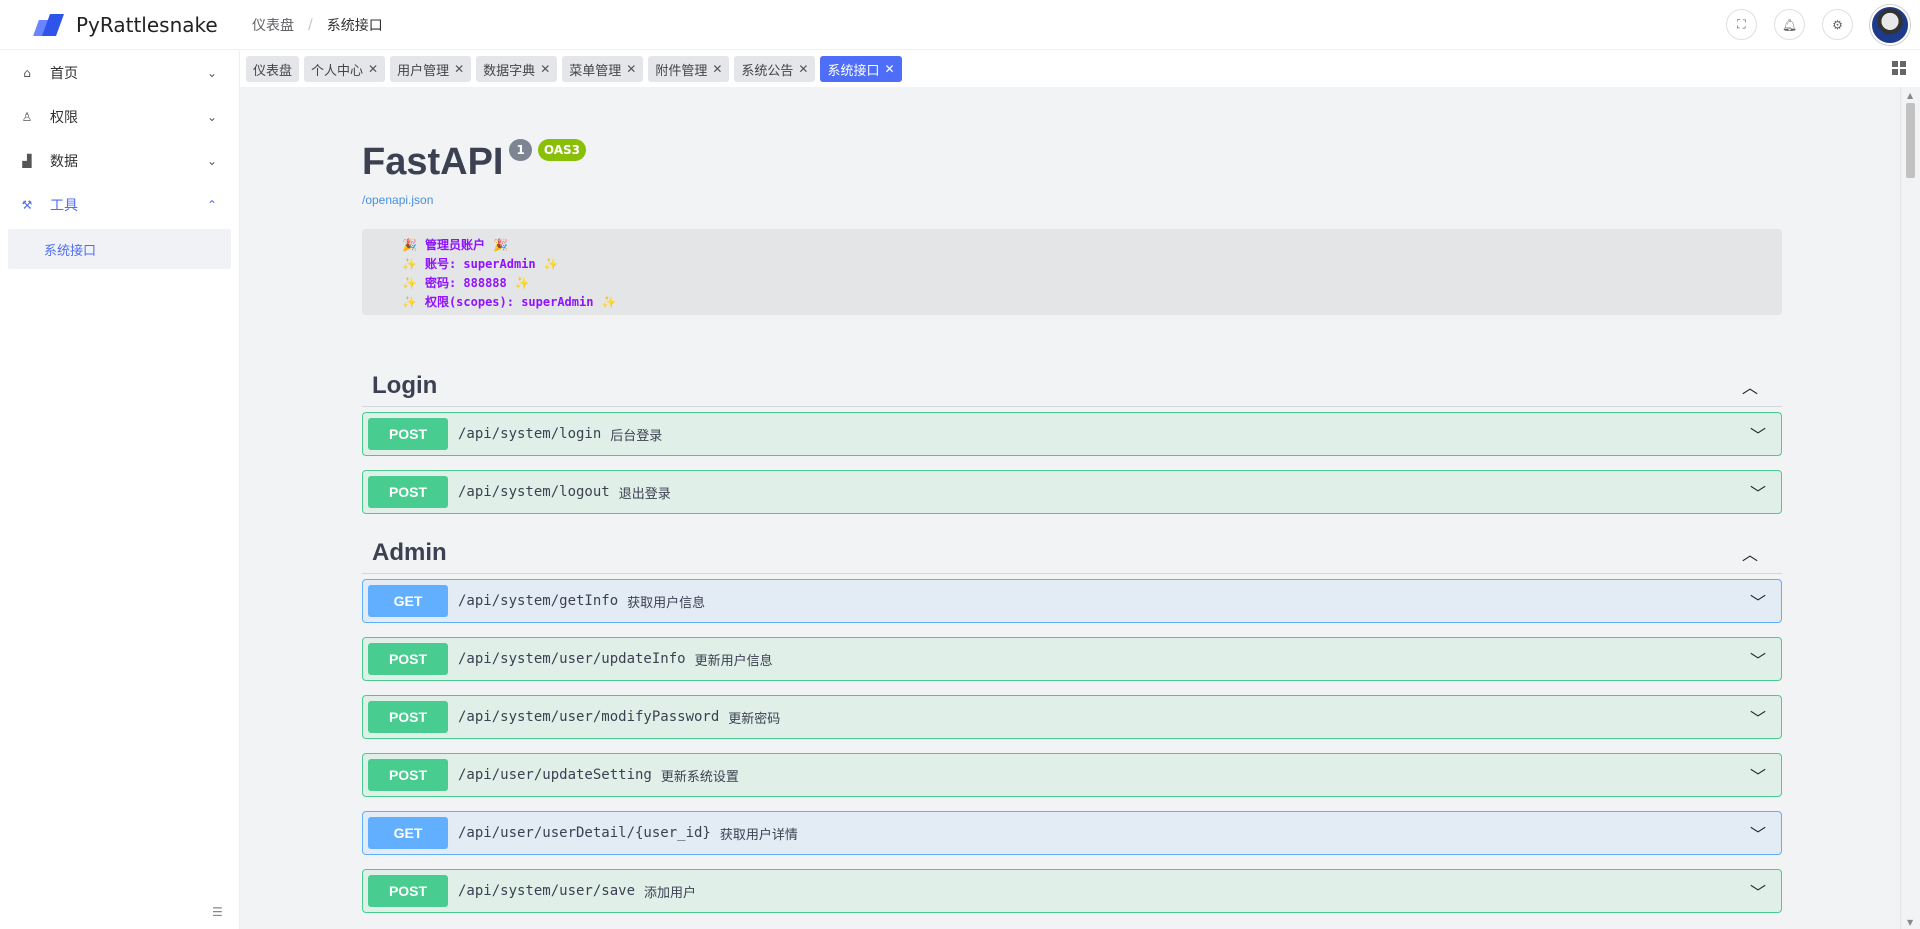  Describe the element at coordinates (636, 436) in the screenshot. I see `operation-summary: 后台登录` at that location.